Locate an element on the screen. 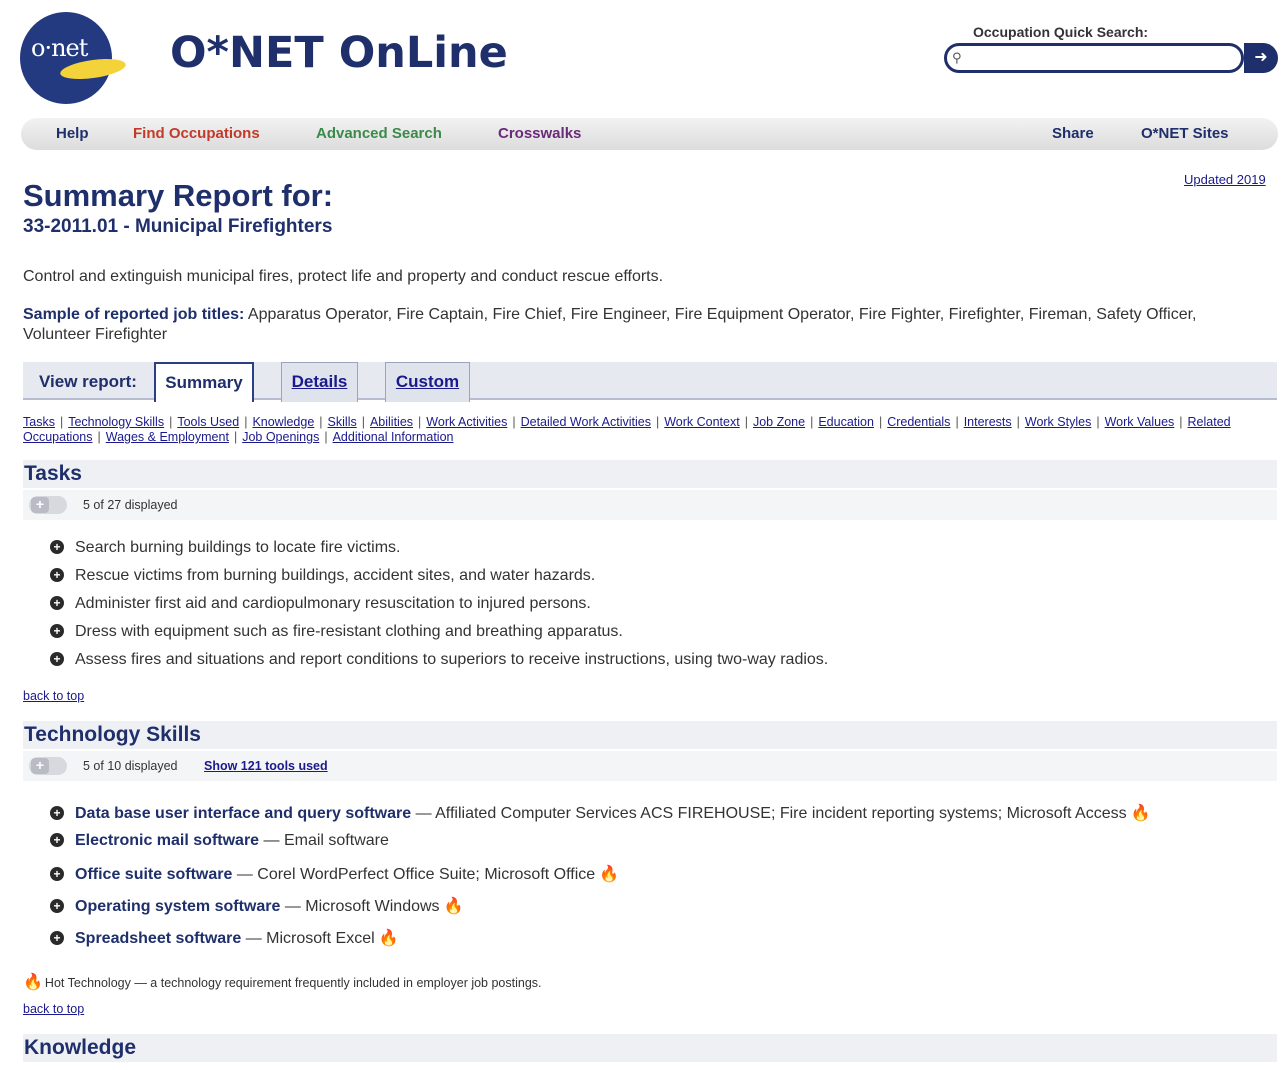 Image resolution: width=1287 pixels, height=1070 pixels. section-link: Work Values is located at coordinates (1140, 422).